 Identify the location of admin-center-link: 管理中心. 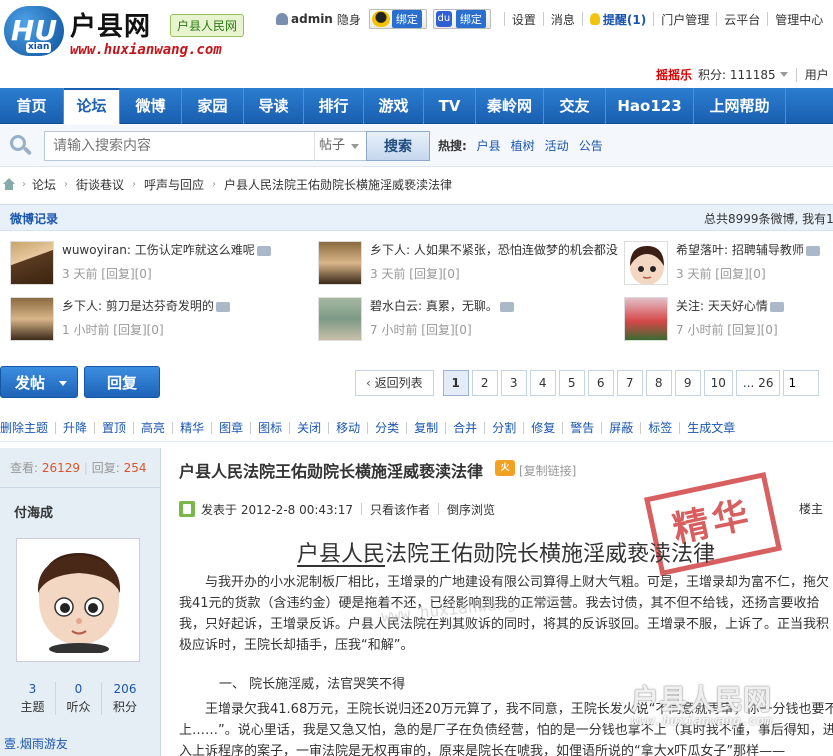
(799, 19).